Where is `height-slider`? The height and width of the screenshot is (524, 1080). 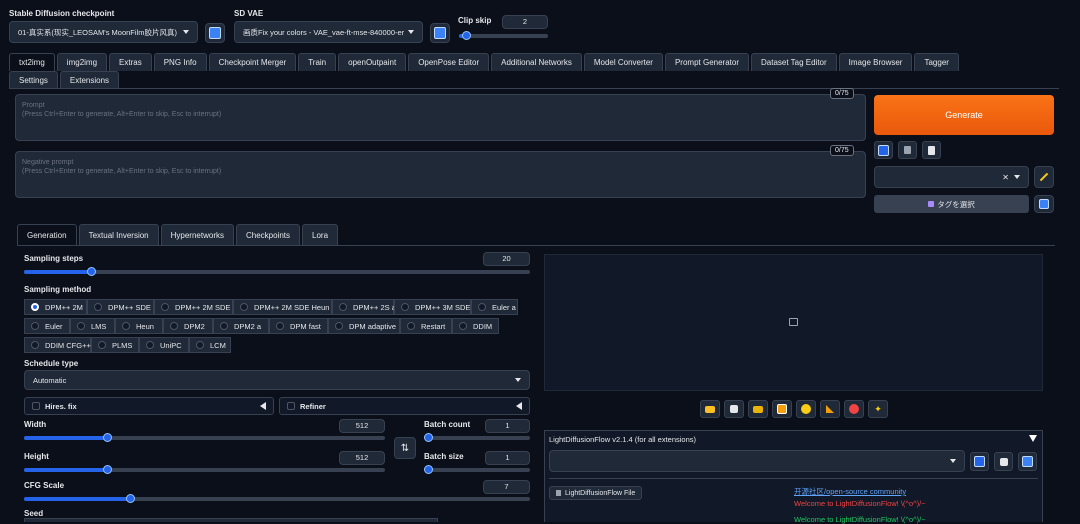
height-slider is located at coordinates (204, 469).